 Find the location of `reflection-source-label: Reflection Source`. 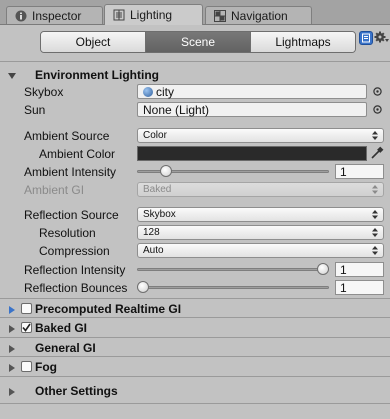

reflection-source-label: Reflection Source is located at coordinates (71, 215).